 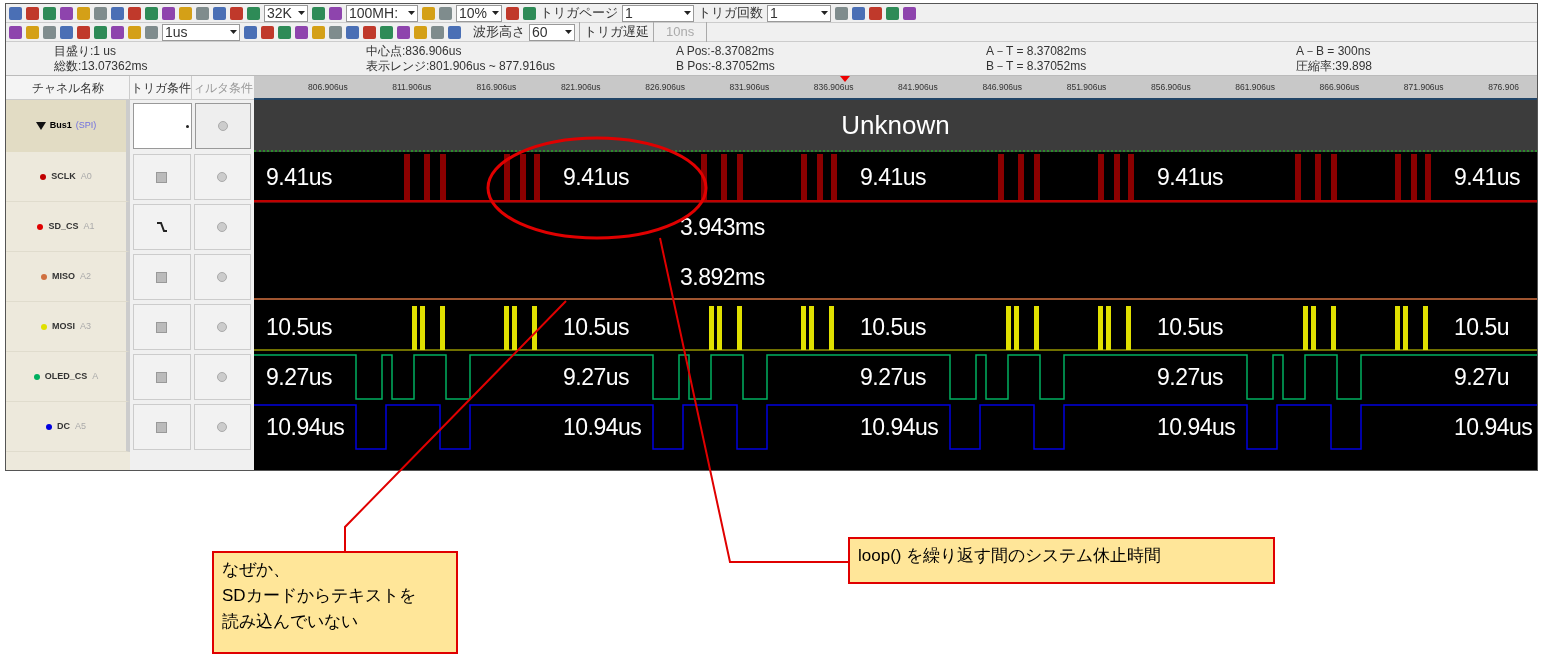 I want to click on measurement-label: 10.5u, so click(x=1482, y=327).